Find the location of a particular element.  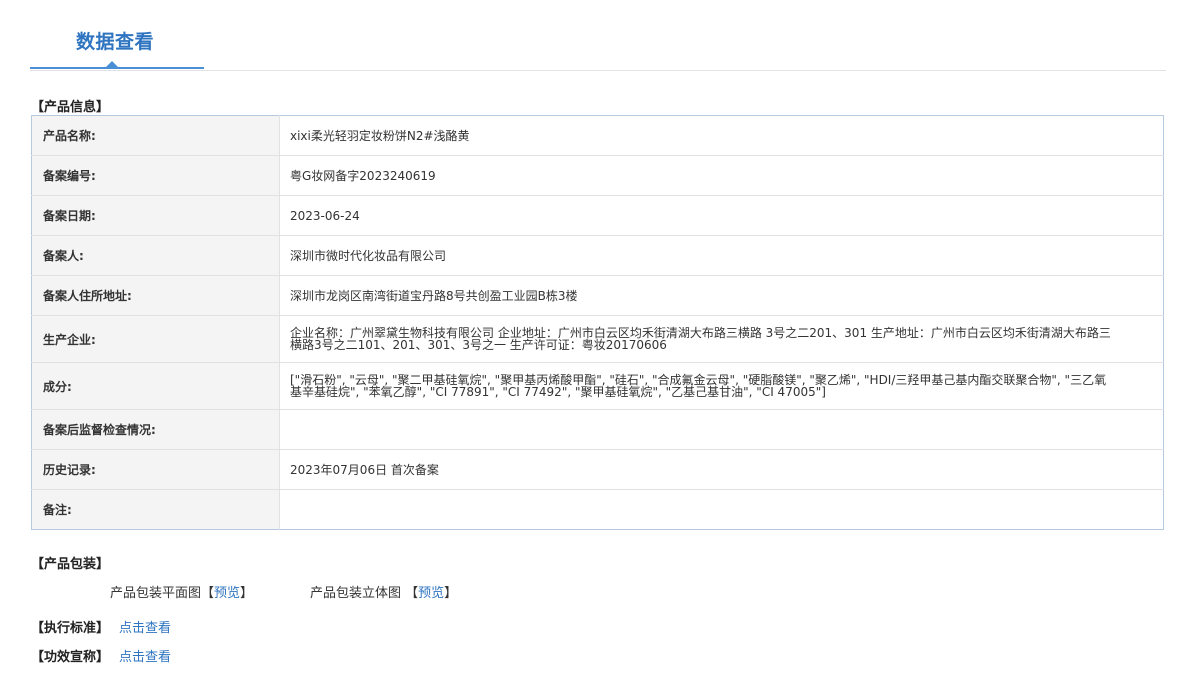

table-row: 产品名称: xixi柔光轻羽定妆粉饼N2#浅酪黄 is located at coordinates (597, 135).